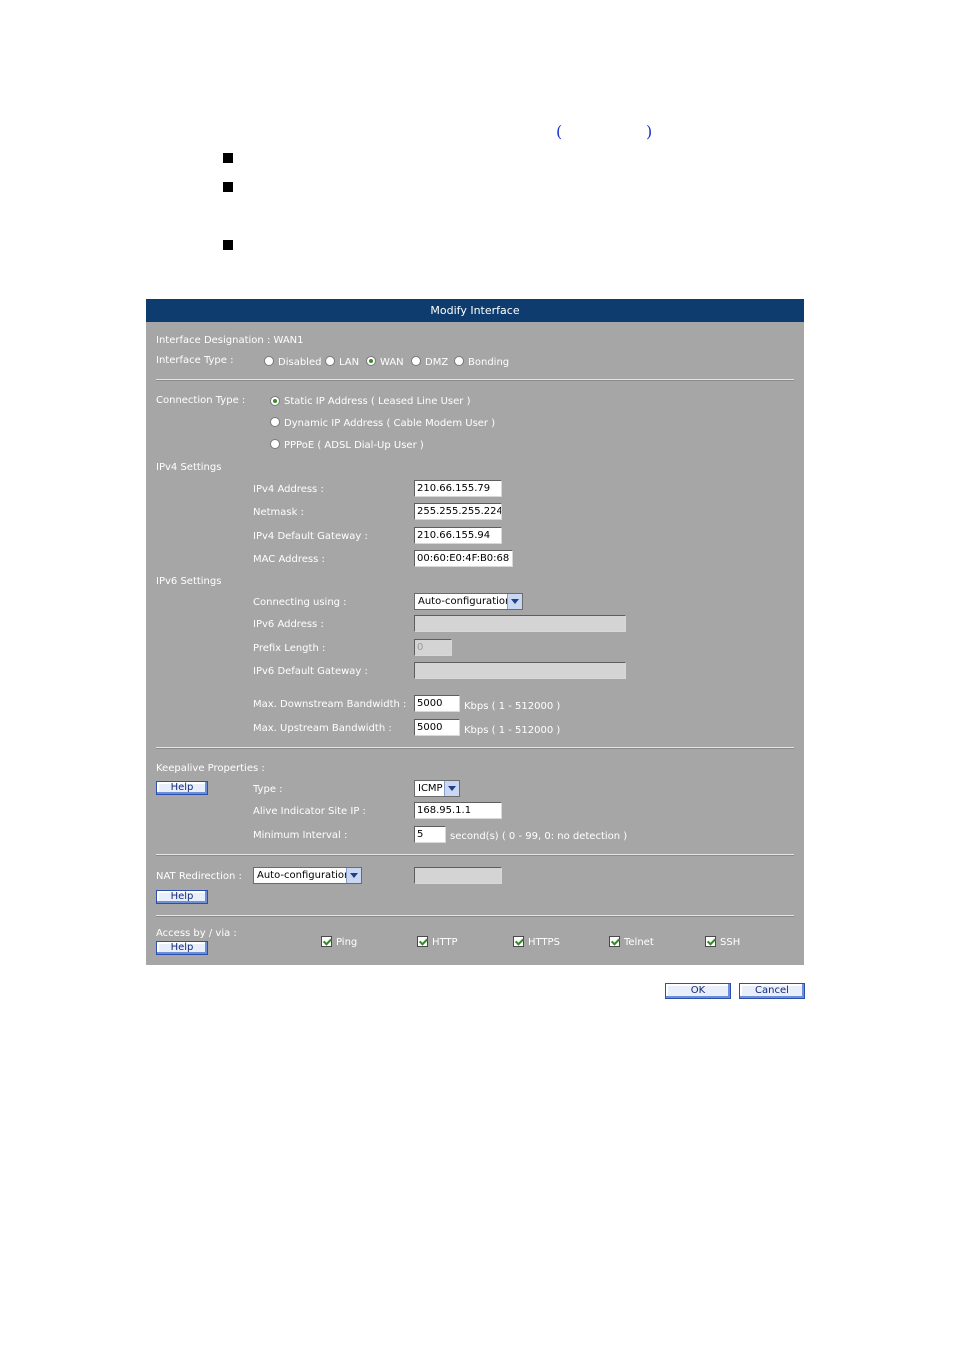  I want to click on upstream-input: 5000, so click(437, 727).